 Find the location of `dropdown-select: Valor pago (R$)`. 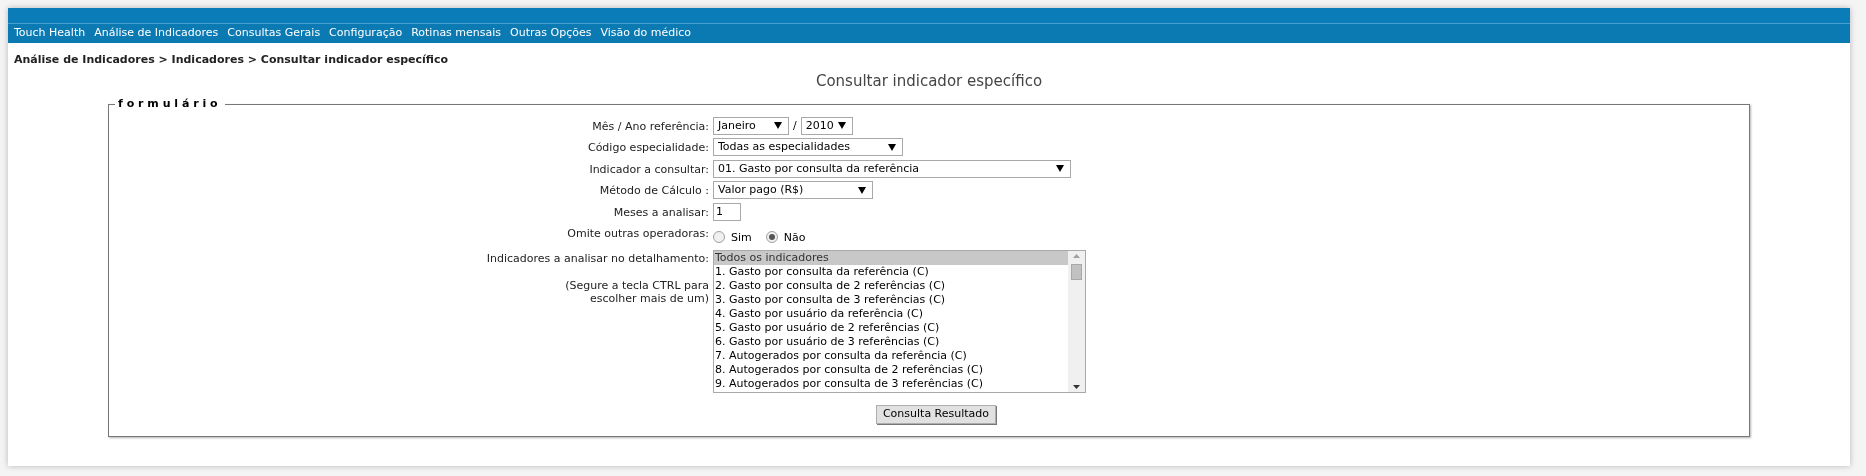

dropdown-select: Valor pago (R$) is located at coordinates (793, 190).